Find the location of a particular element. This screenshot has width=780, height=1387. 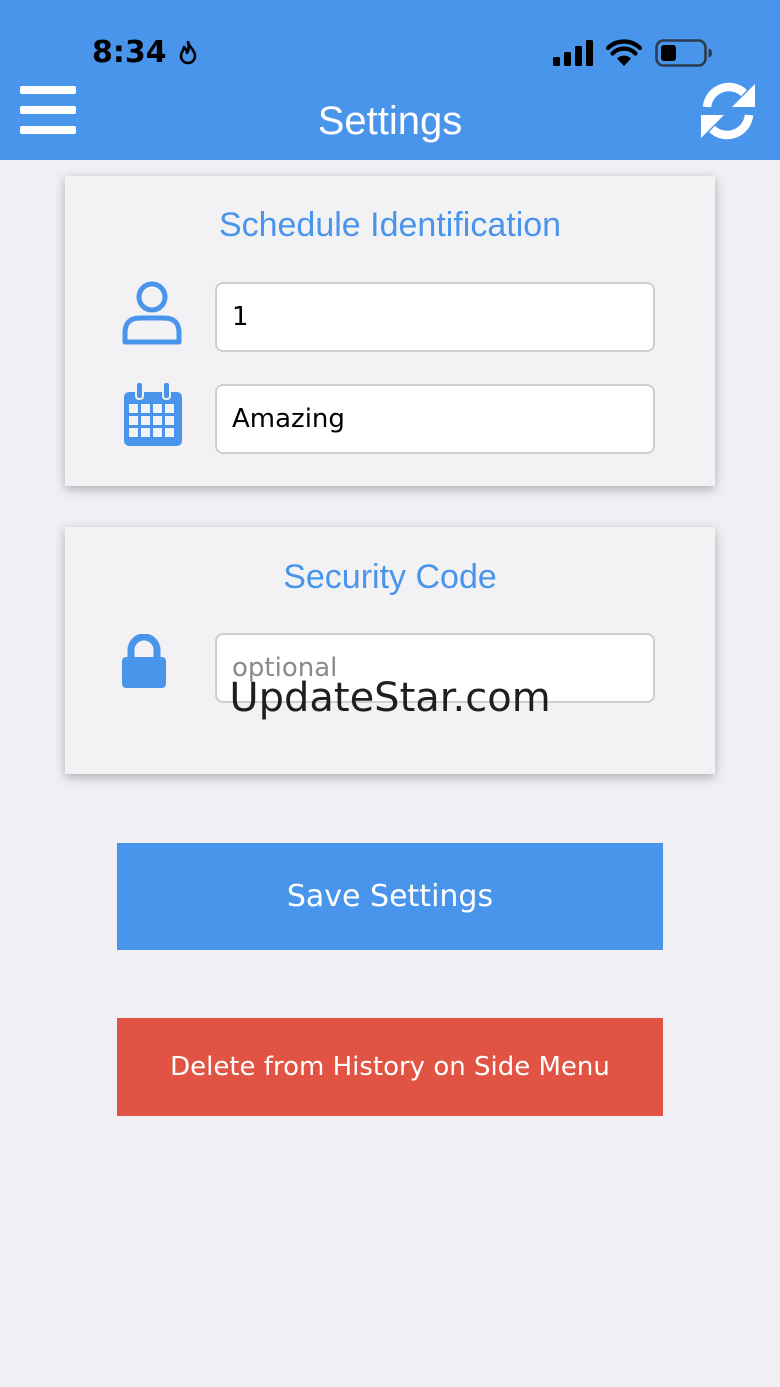

flame-icon is located at coordinates (188, 53).